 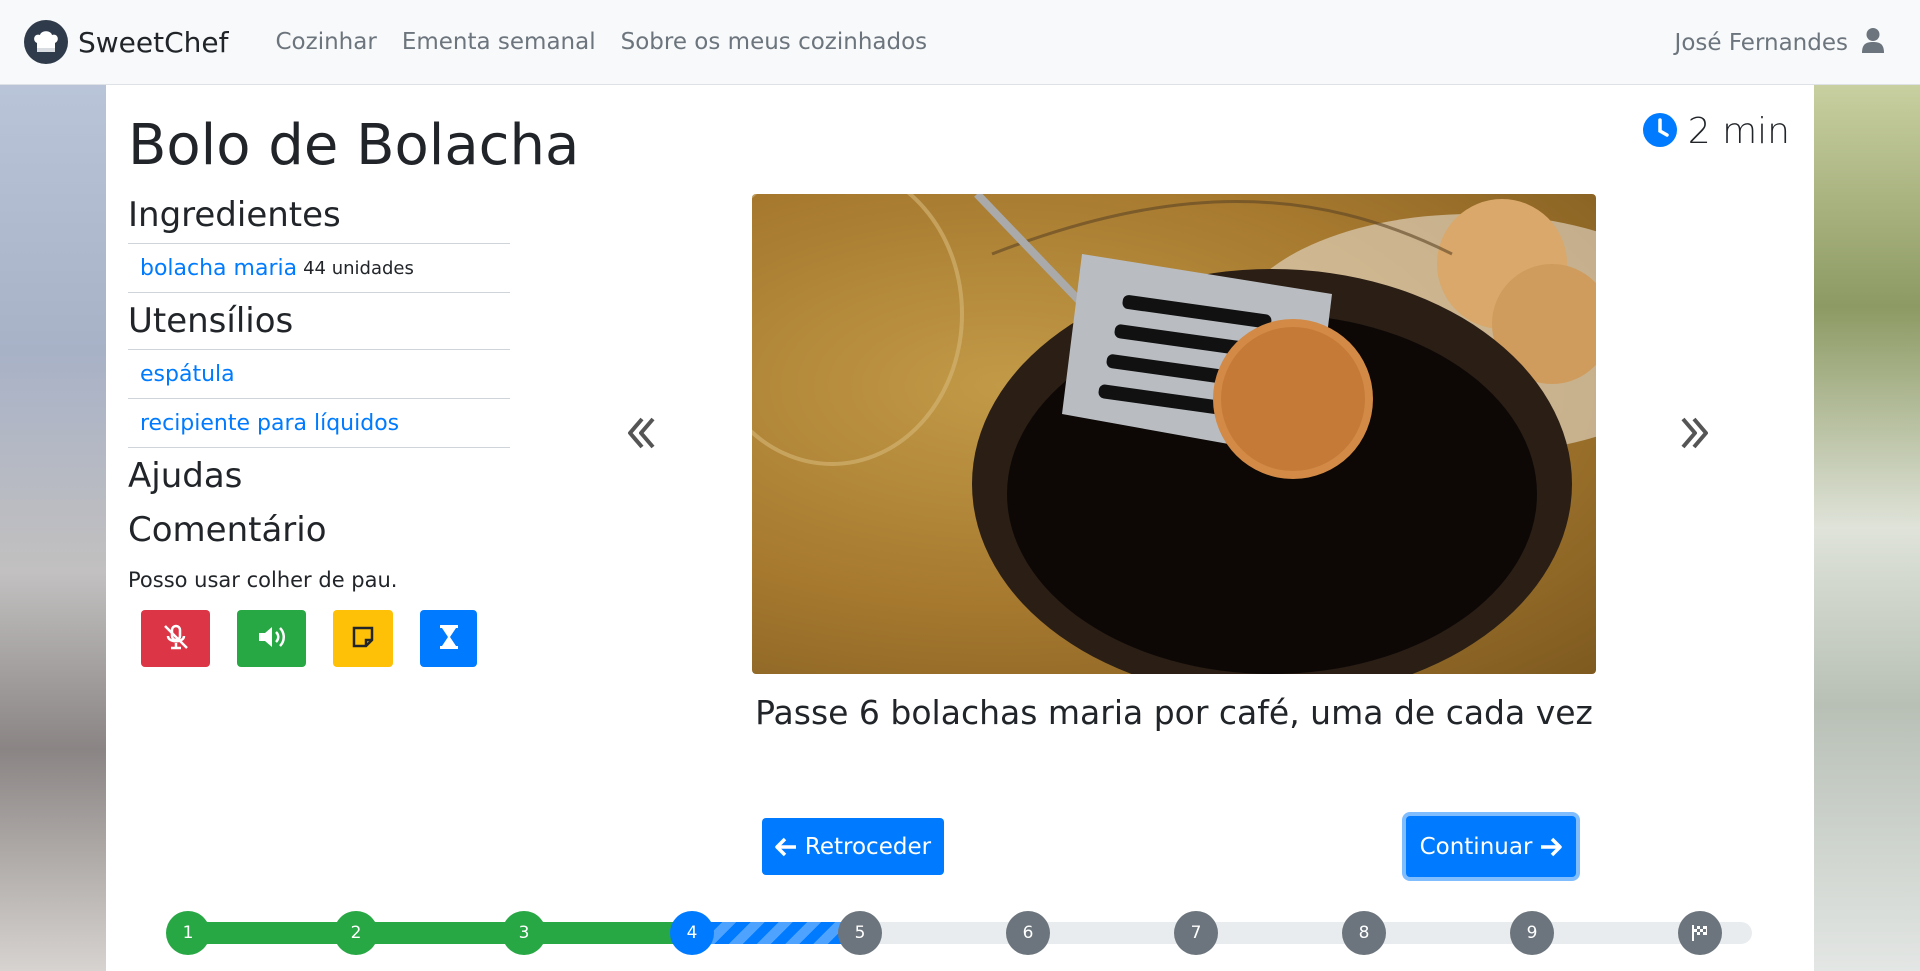 I want to click on user-icon, so click(x=1873, y=42).